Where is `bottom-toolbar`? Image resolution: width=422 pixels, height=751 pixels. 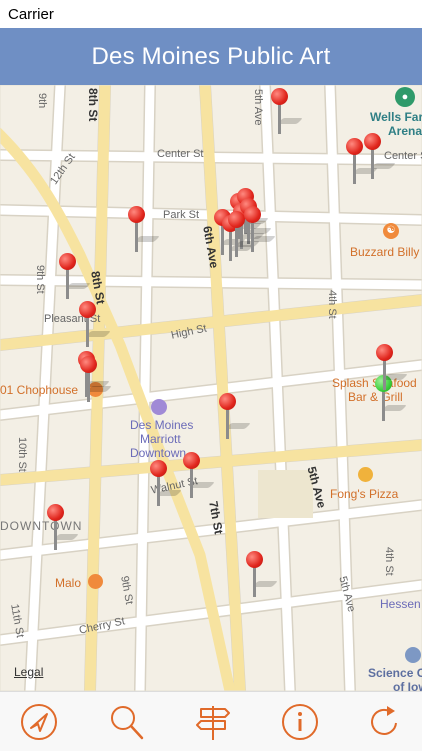
bottom-toolbar is located at coordinates (211, 721).